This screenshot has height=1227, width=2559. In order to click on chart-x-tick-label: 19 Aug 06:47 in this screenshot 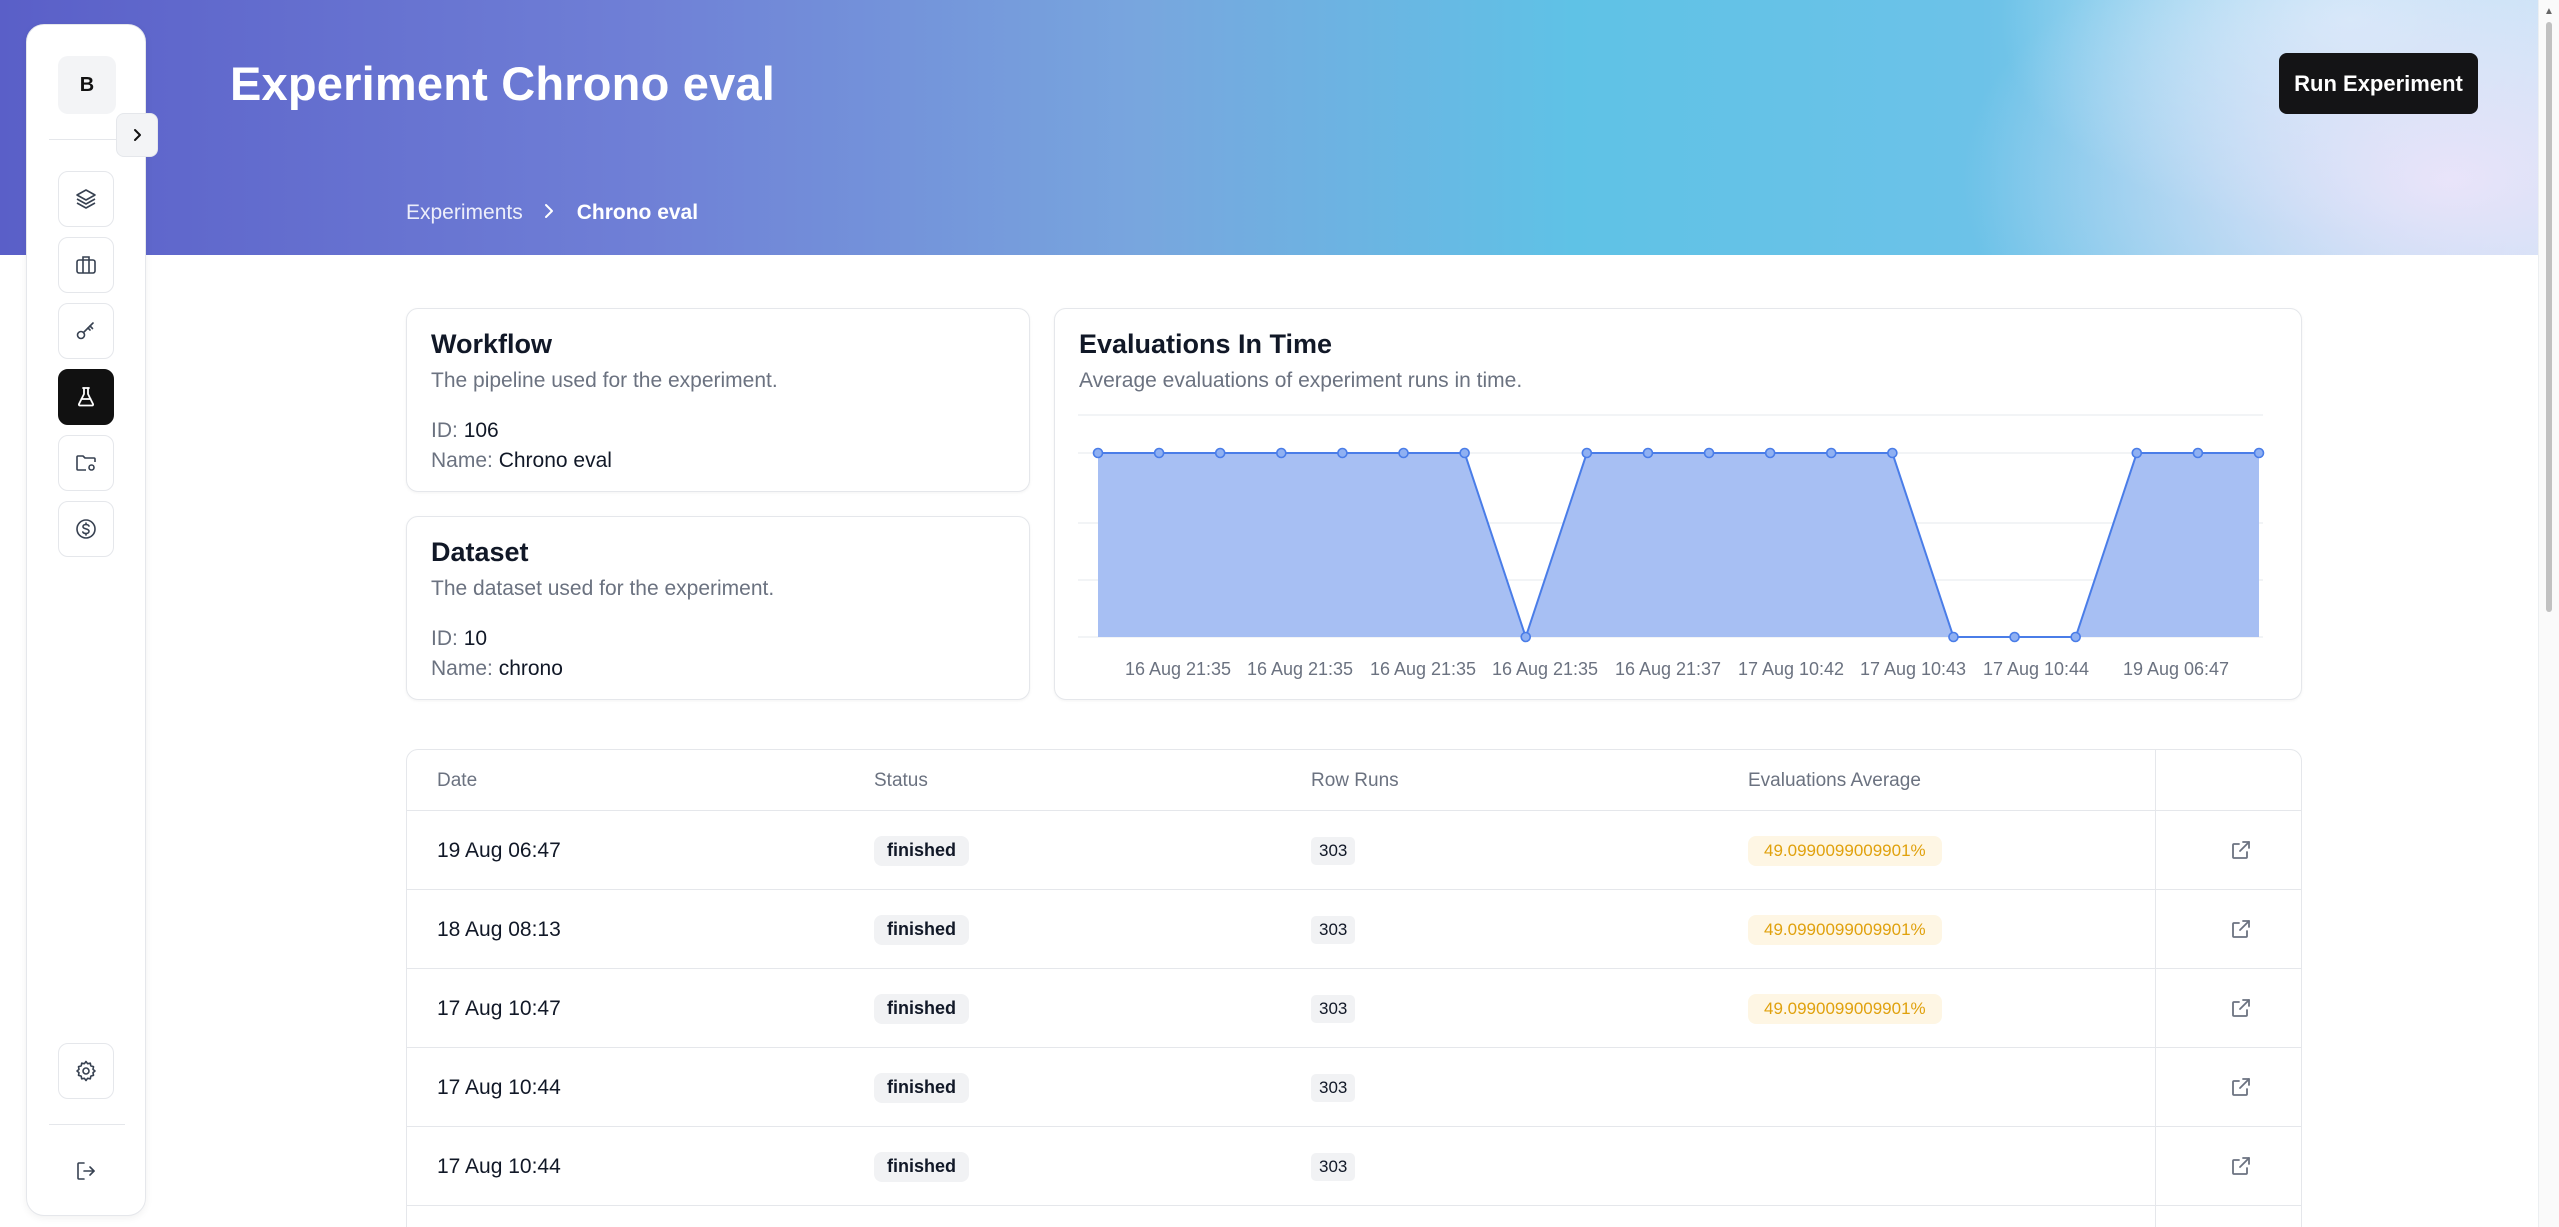, I will do `click(2176, 669)`.